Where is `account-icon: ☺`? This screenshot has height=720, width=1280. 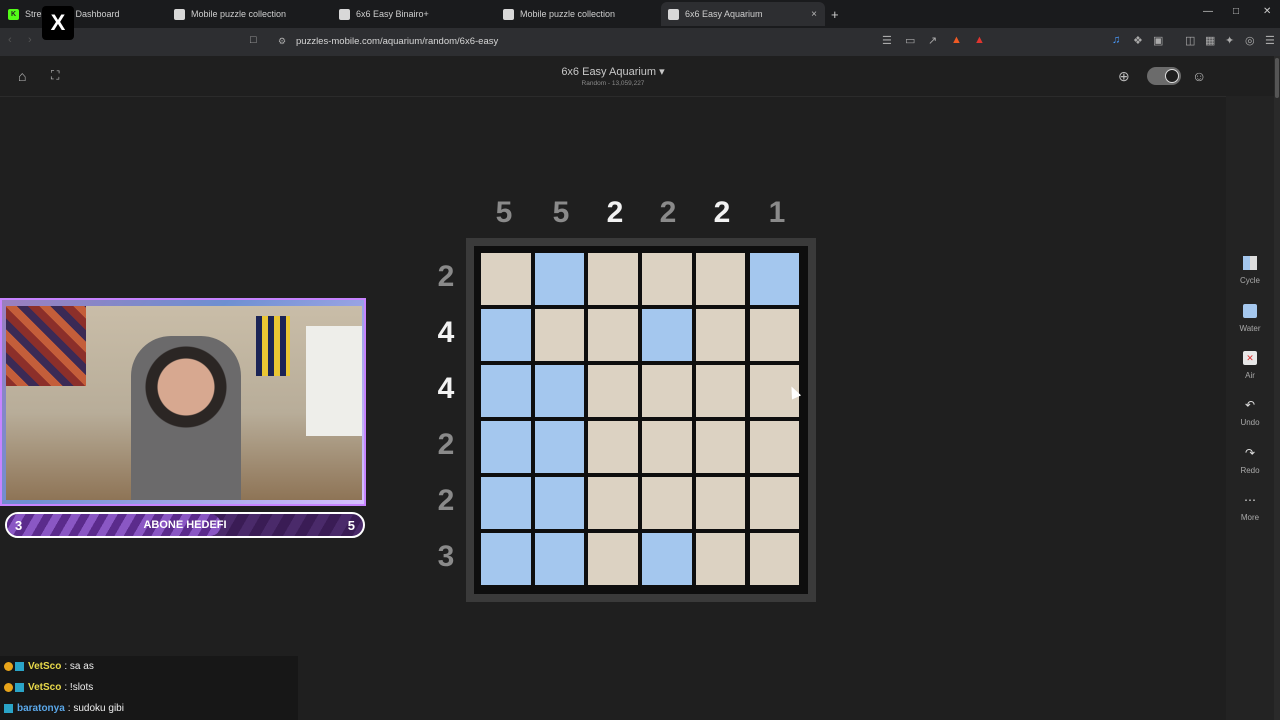
account-icon: ☺ is located at coordinates (1199, 76).